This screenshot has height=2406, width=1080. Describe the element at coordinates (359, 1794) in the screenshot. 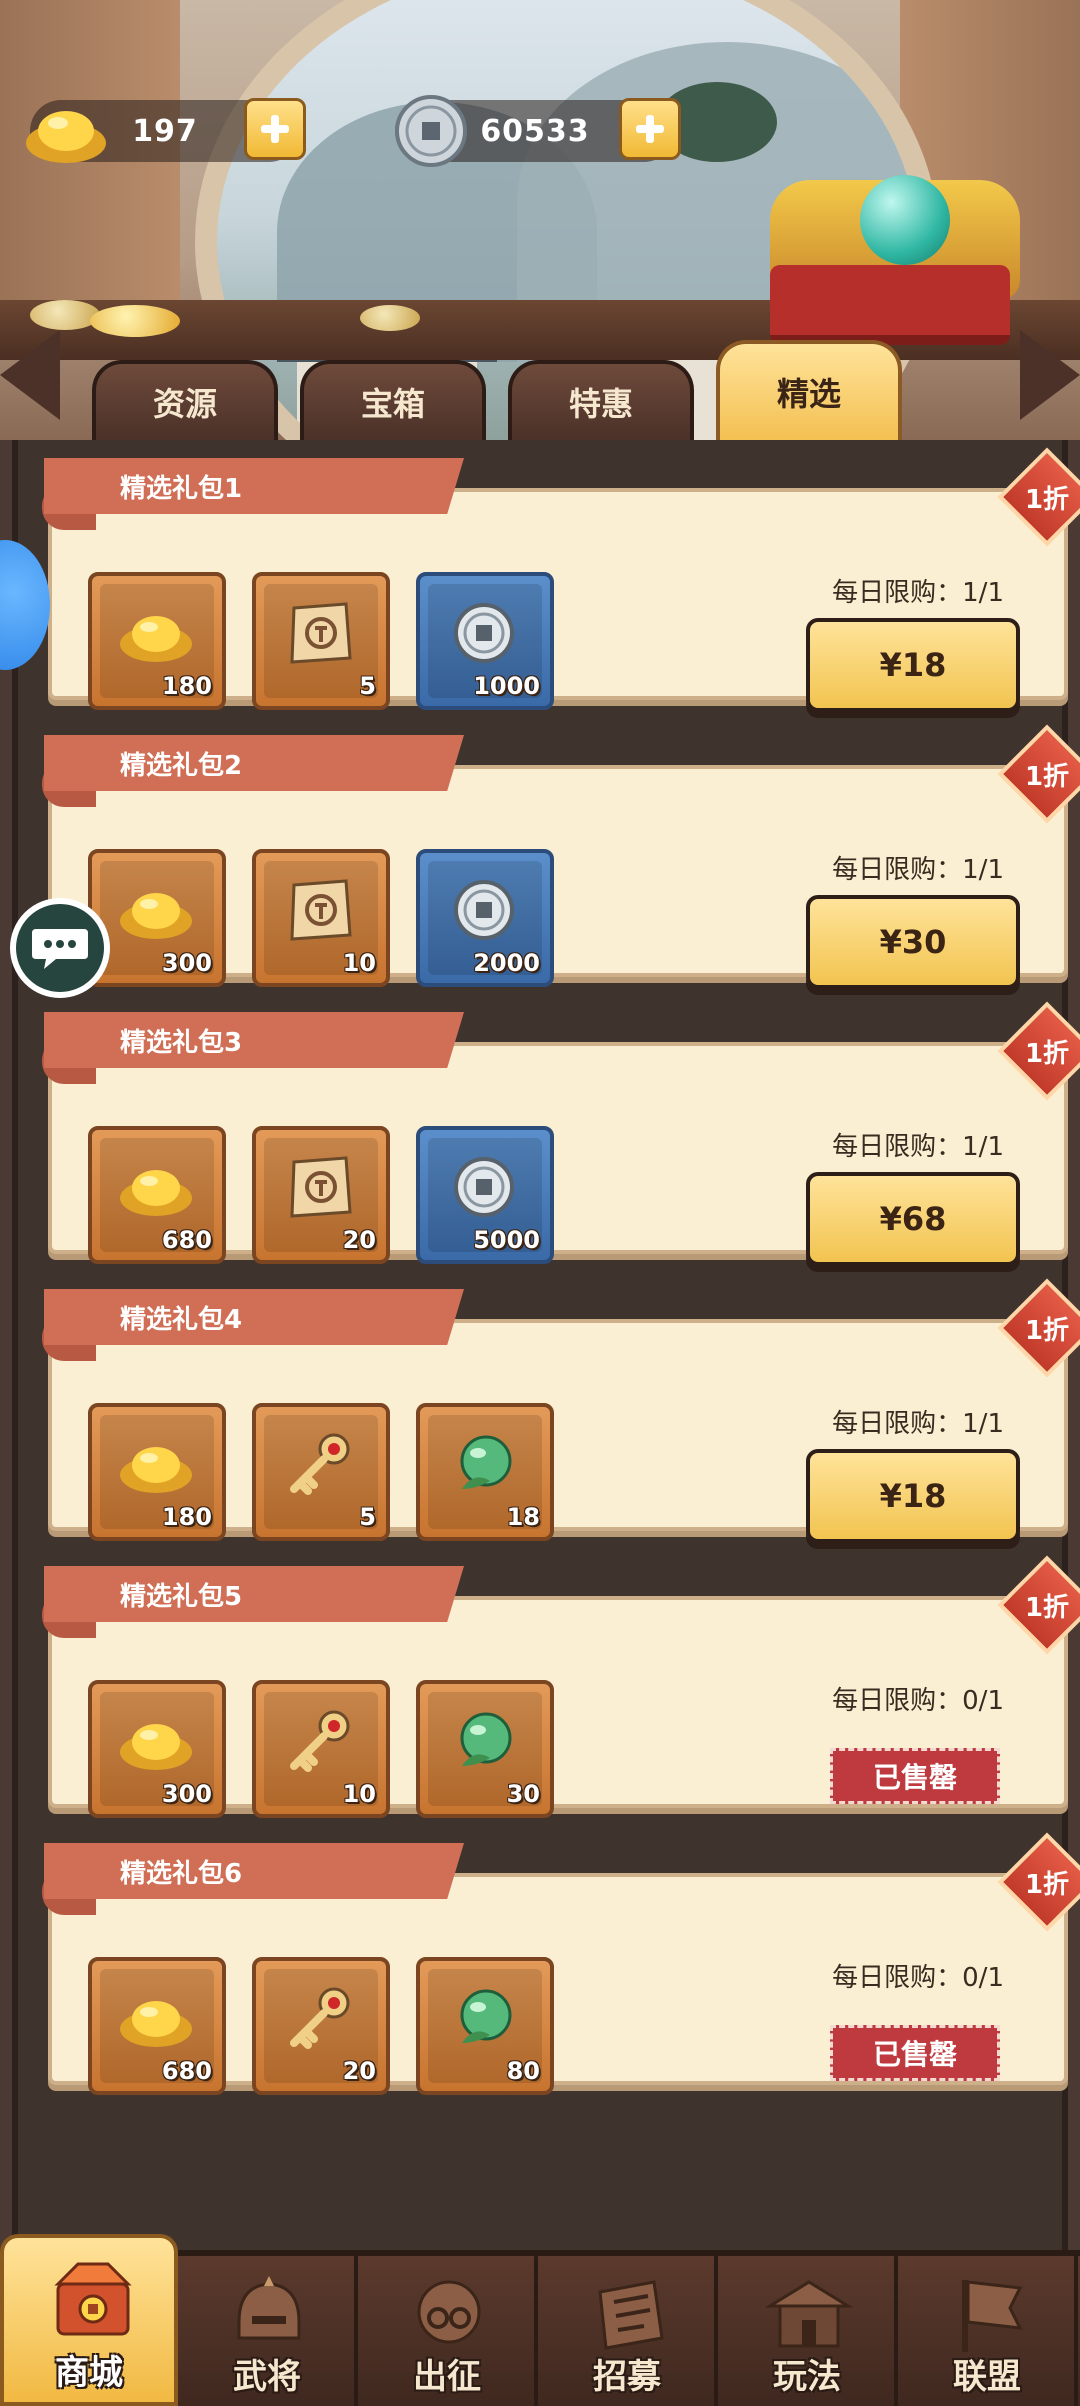

I see `reward-quantity: 10` at that location.